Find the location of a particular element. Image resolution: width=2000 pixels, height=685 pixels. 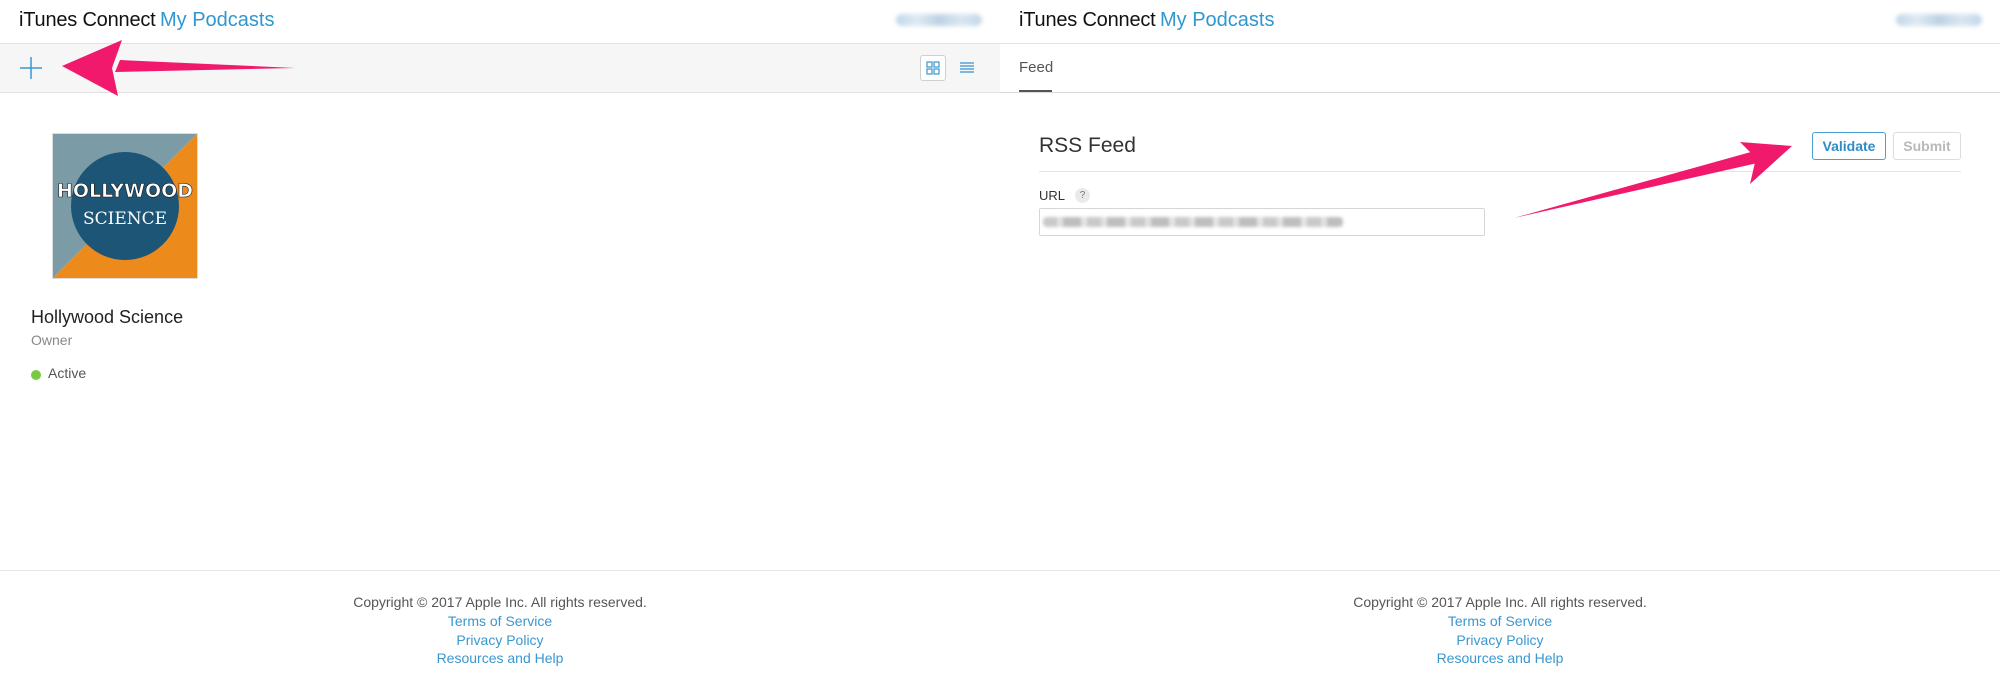

podcast-title: Hollywood Science is located at coordinates (107, 317).